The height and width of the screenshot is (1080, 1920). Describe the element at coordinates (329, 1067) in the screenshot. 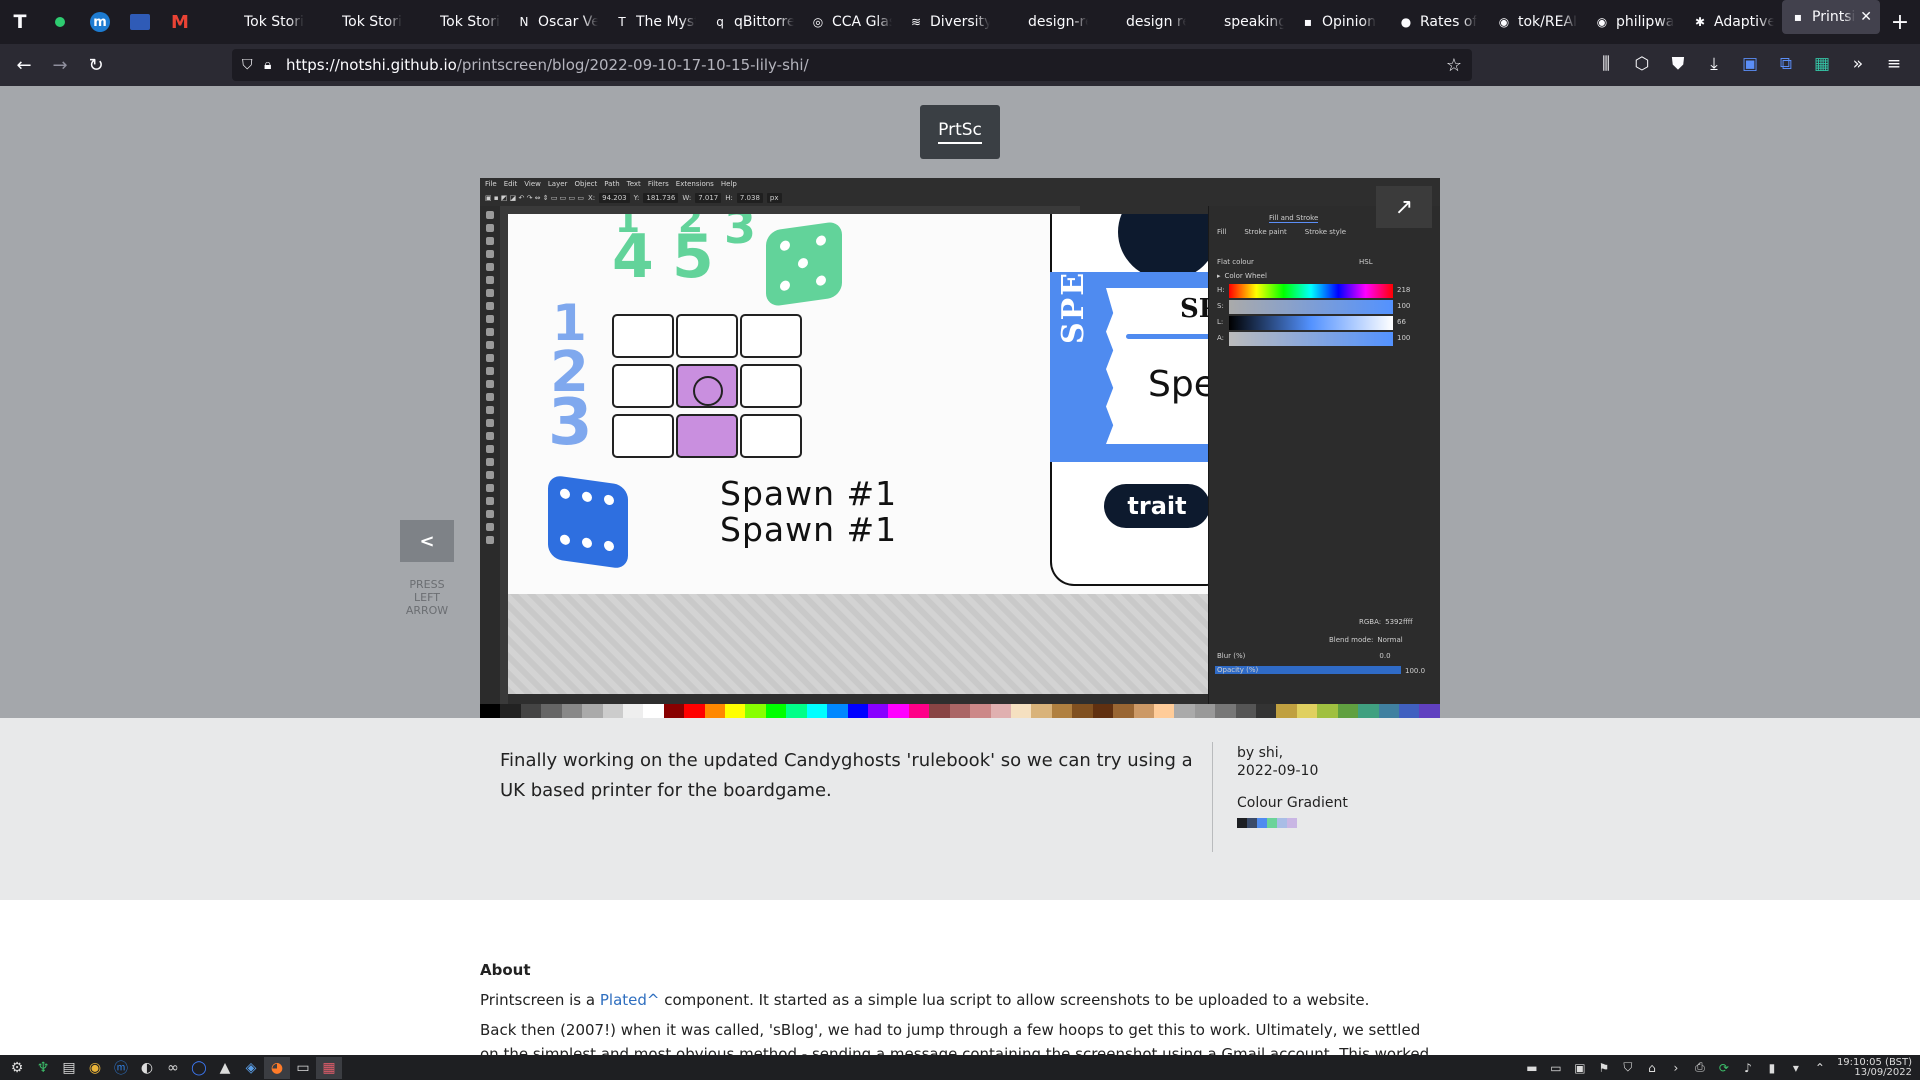

I see `grid-app-icon: ▦` at that location.